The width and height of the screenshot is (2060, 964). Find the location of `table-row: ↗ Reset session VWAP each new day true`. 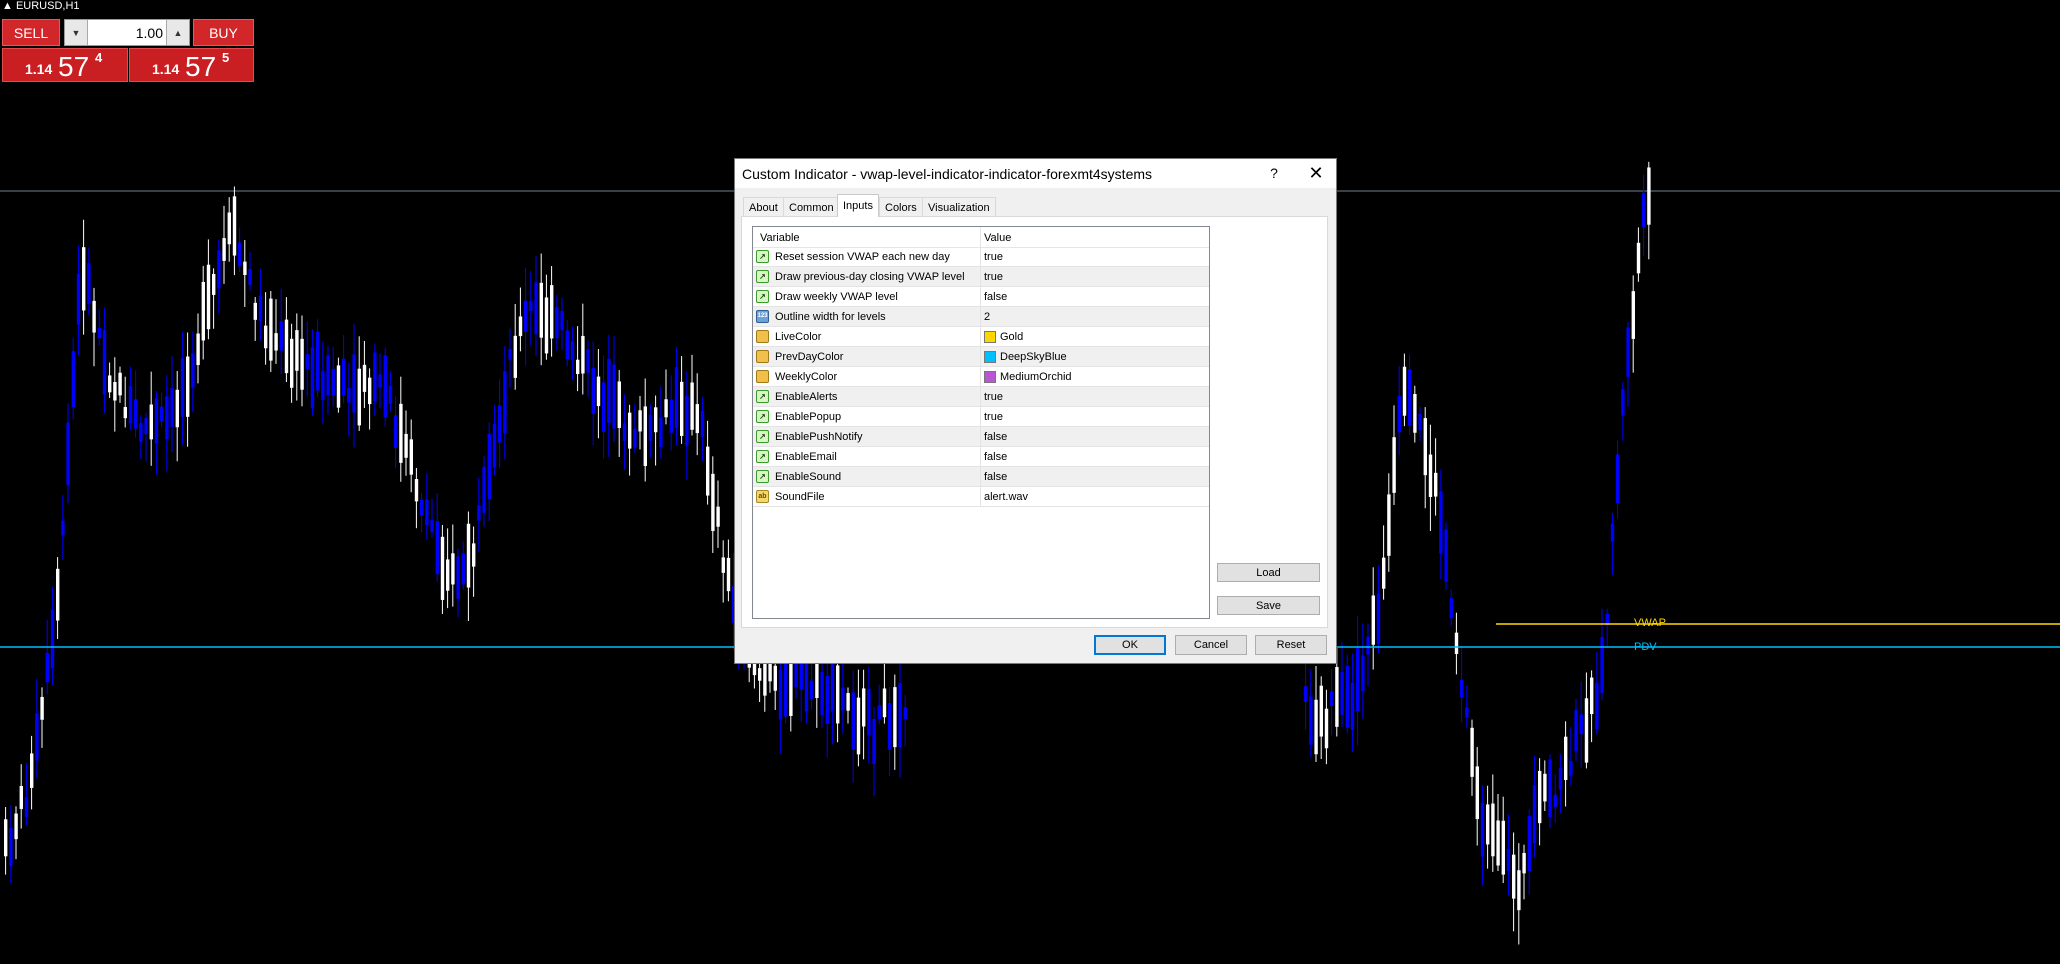

table-row: ↗ Reset session VWAP each new day true is located at coordinates (981, 257).